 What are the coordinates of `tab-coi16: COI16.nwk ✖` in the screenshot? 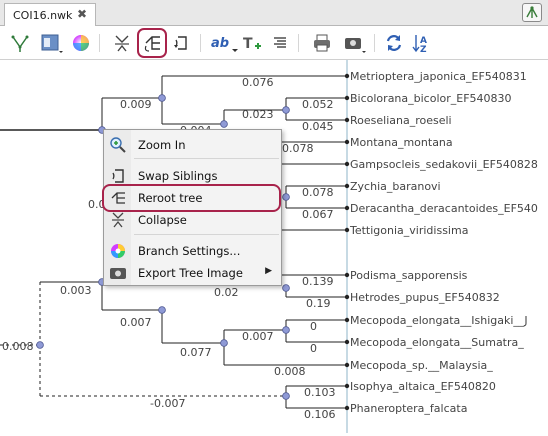 It's located at (50, 14).